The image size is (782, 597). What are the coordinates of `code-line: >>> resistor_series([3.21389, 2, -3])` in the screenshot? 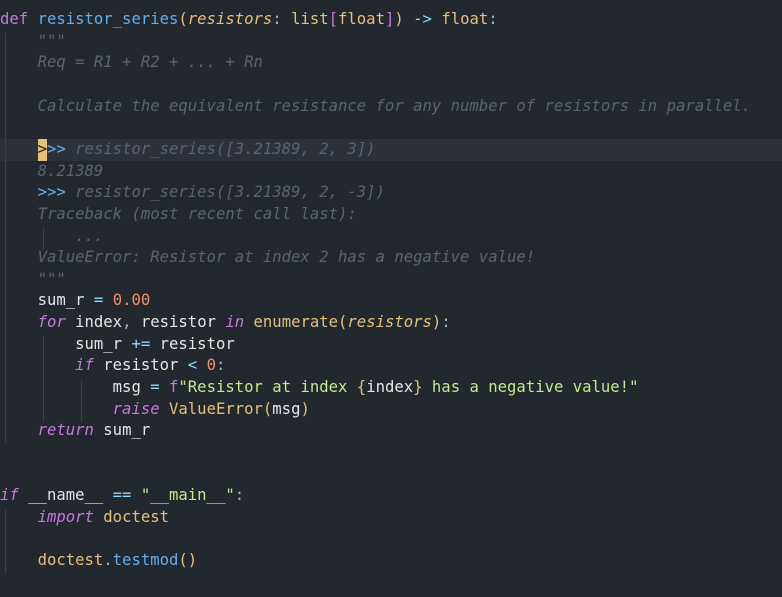 It's located at (391, 193).